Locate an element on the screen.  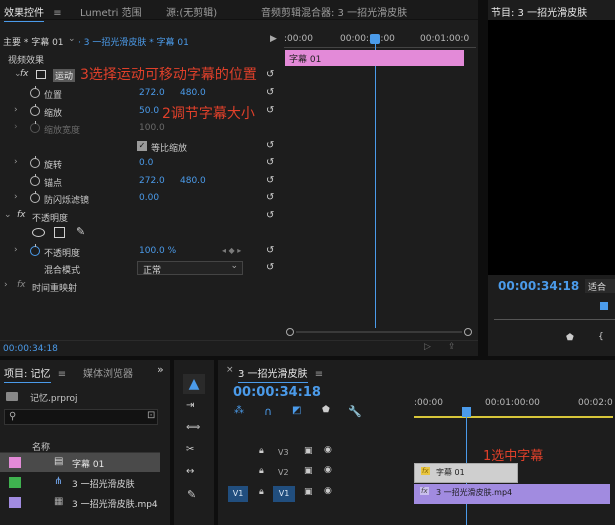
flicker-value: 0.00 is located at coordinates (149, 198).